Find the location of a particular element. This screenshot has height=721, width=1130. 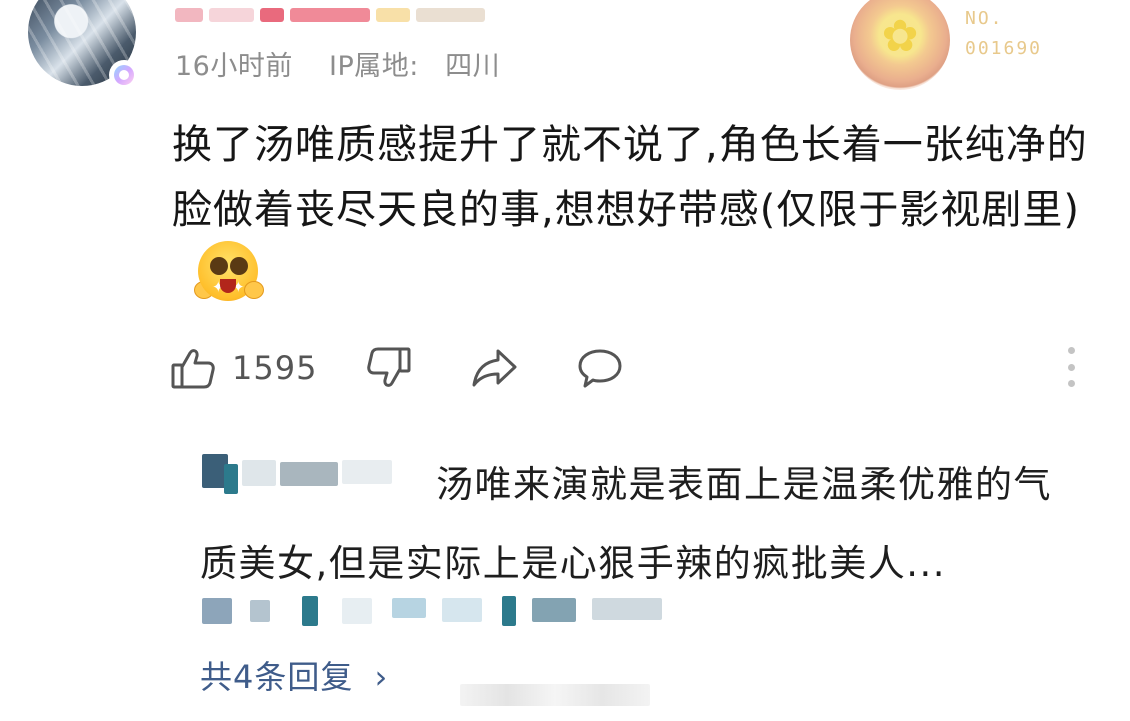

thumbs-down-icon is located at coordinates (389, 367).